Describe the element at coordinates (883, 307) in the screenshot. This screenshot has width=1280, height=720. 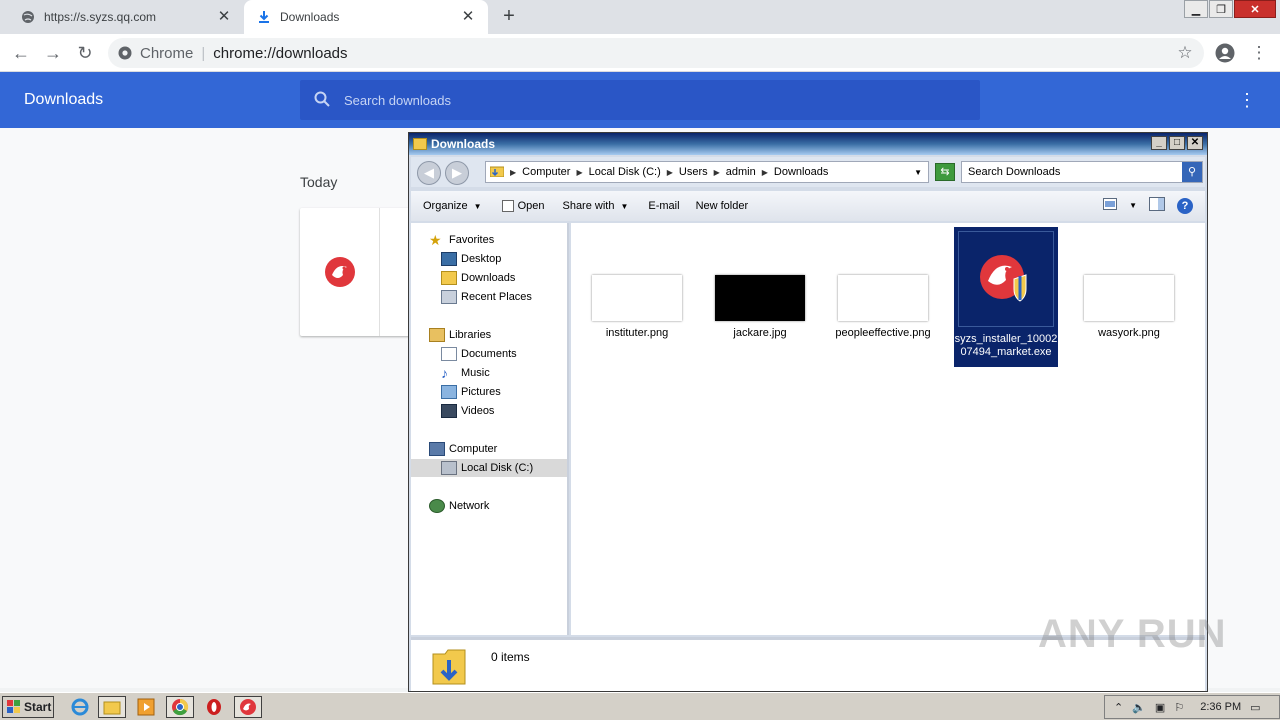
I see `file-item: peopleeffective.png` at that location.